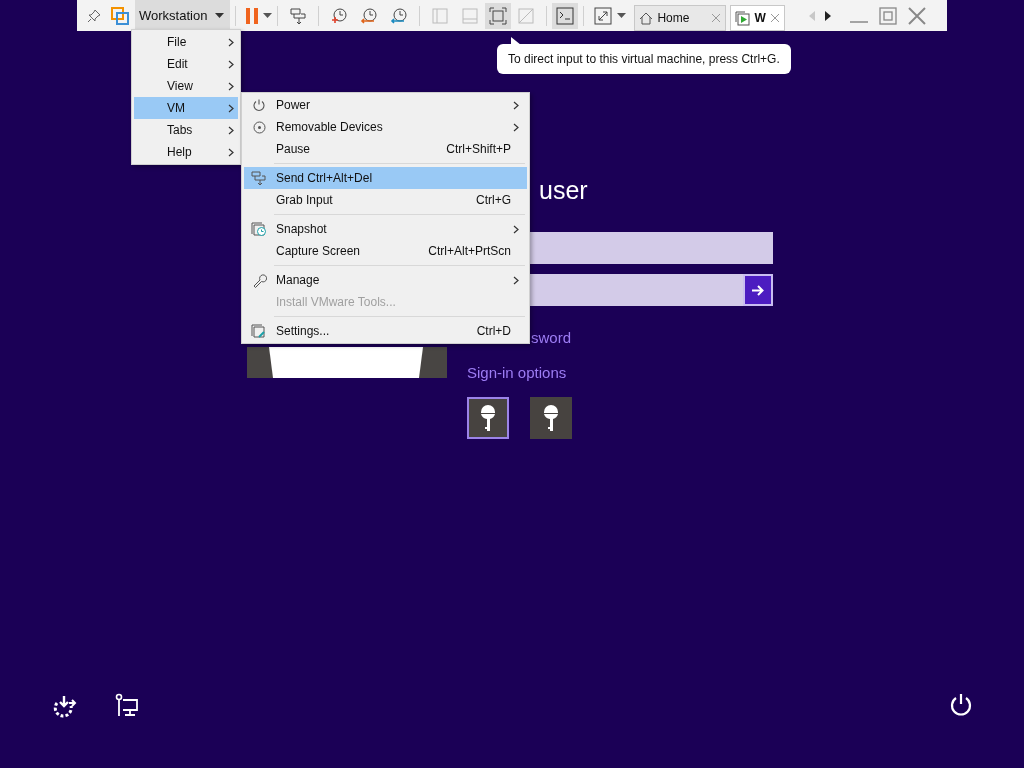  I want to click on menu-item: Power, so click(385, 105).